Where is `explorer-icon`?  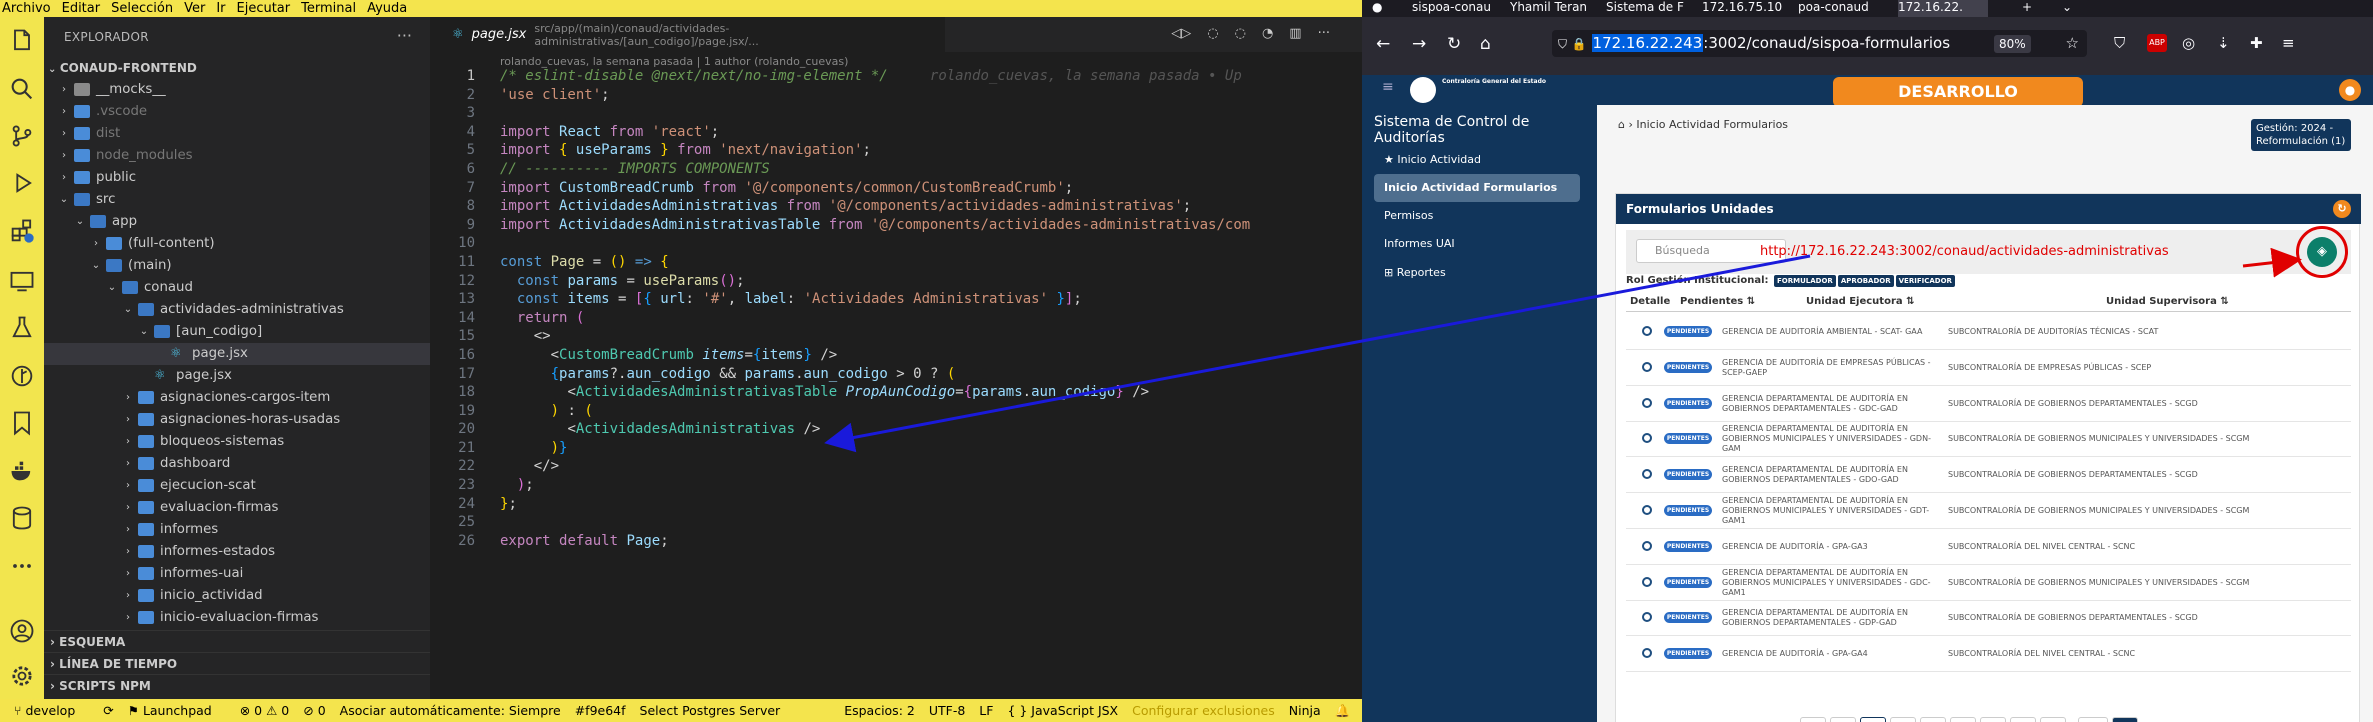 explorer-icon is located at coordinates (22, 41).